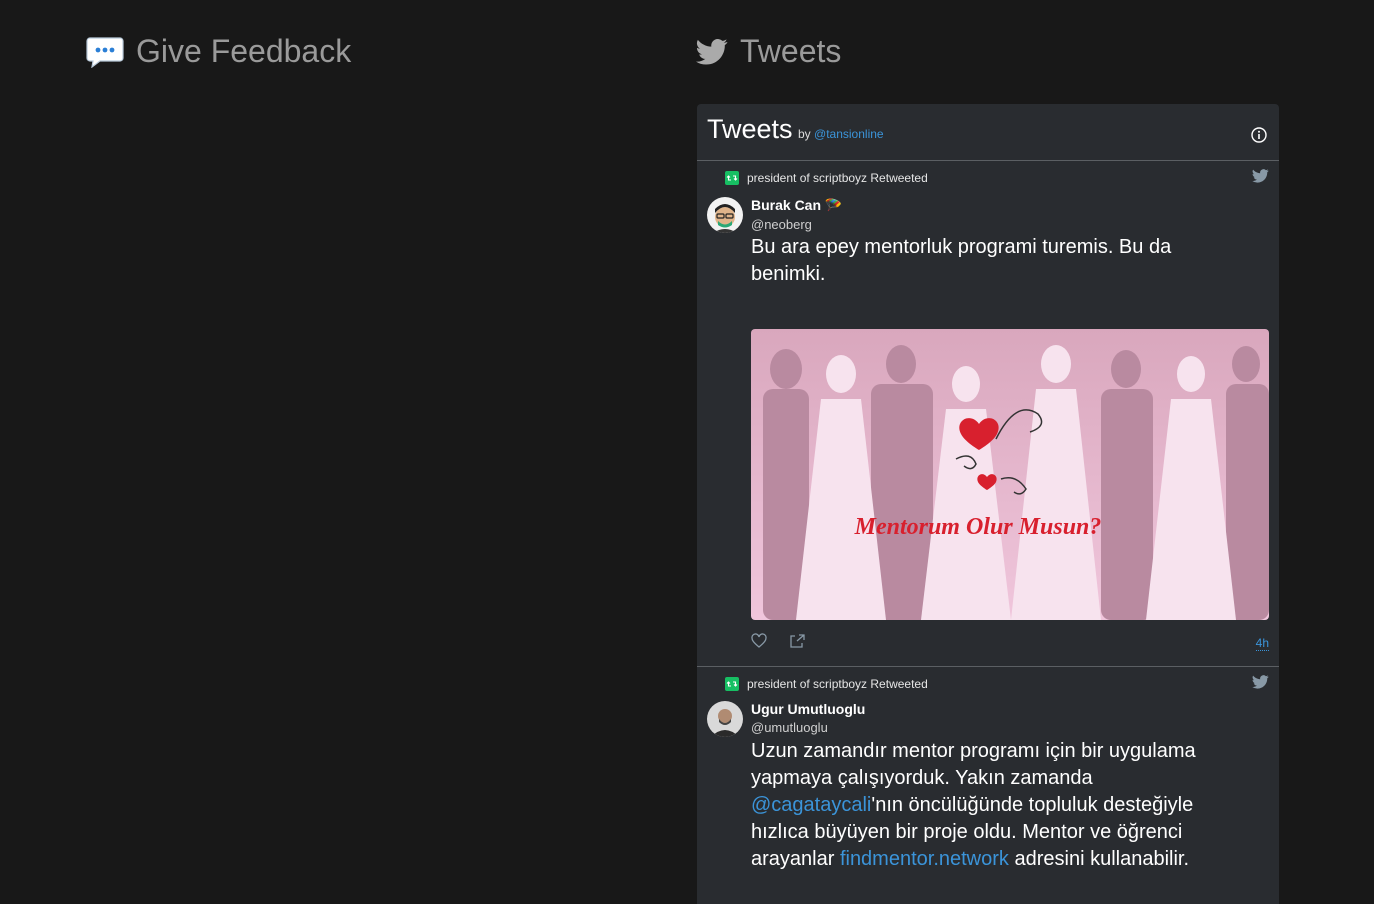 The image size is (1374, 904). Describe the element at coordinates (1262, 643) in the screenshot. I see `tweet-timestamp: 4h` at that location.